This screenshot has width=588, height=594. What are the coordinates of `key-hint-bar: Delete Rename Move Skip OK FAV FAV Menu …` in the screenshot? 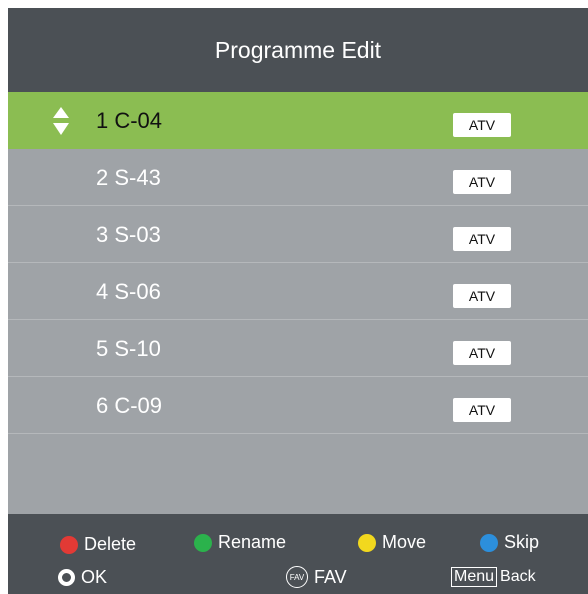 It's located at (298, 554).